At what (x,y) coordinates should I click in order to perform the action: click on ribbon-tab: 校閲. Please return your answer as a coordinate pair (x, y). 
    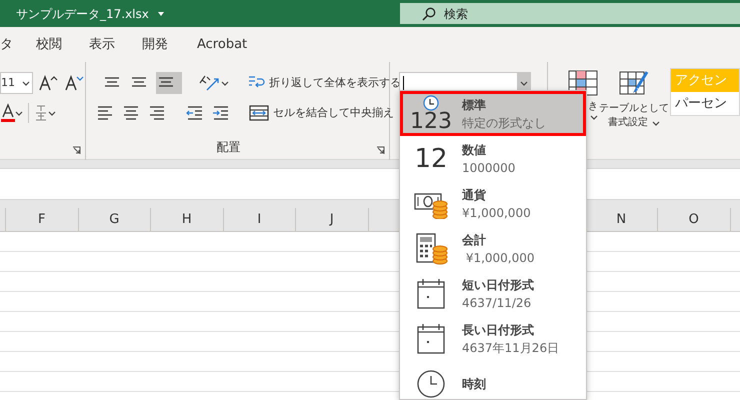
    Looking at the image, I should click on (49, 44).